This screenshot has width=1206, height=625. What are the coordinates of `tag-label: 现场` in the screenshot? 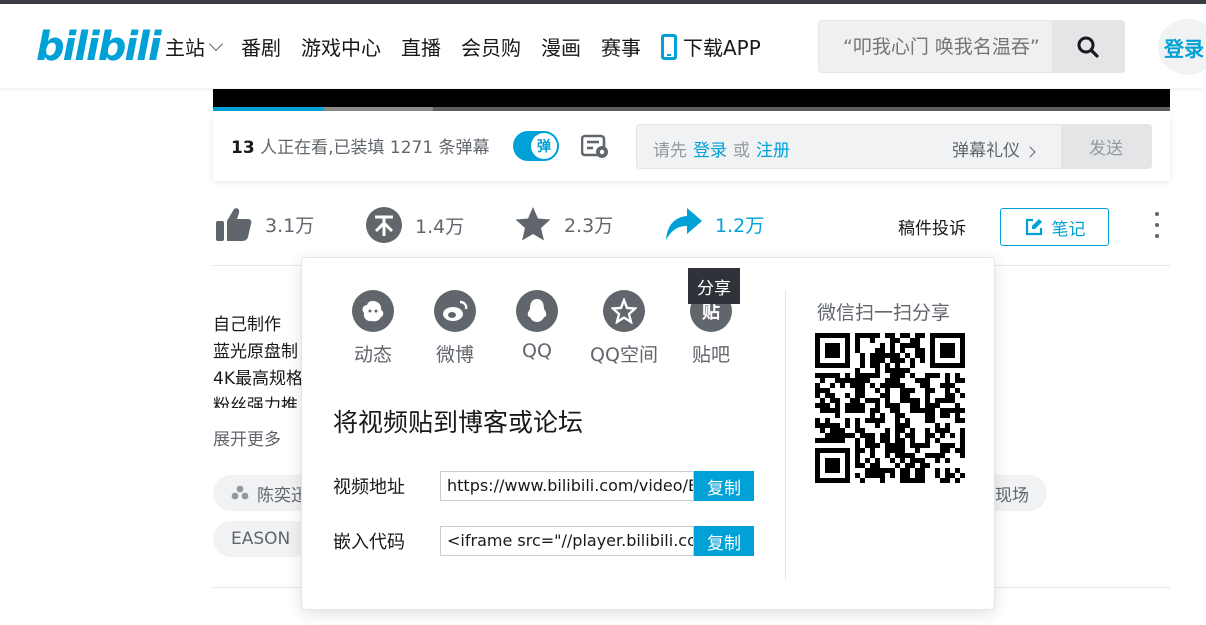 It's located at (1012, 495).